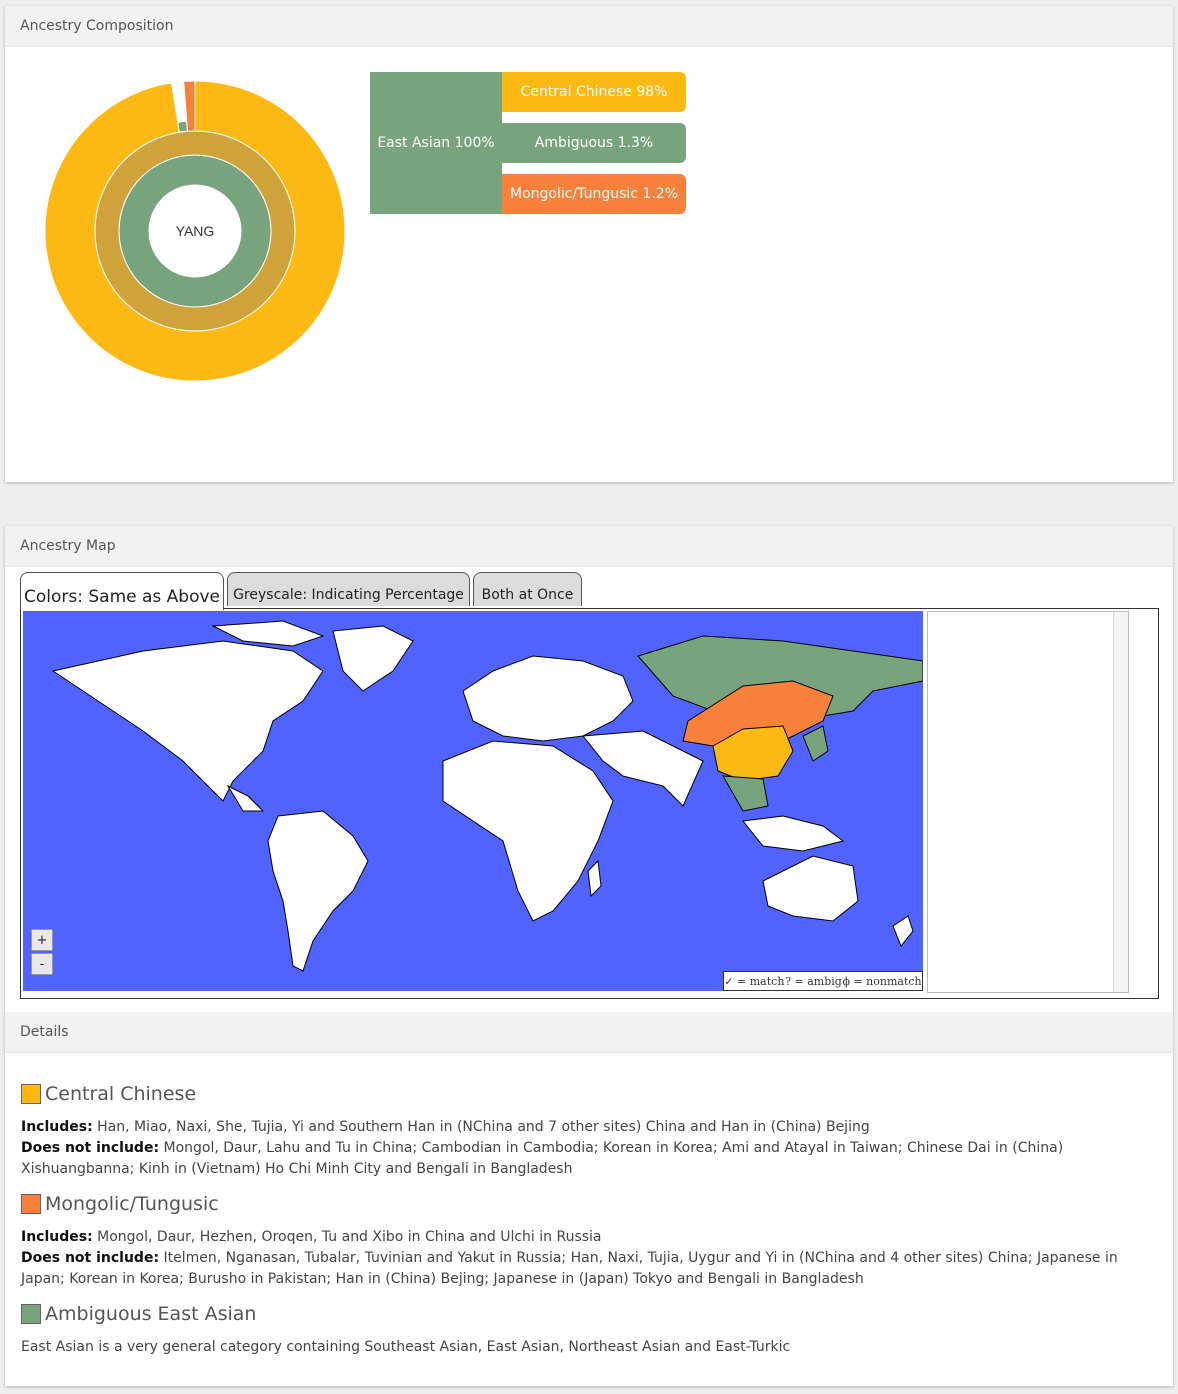  I want to click on bar-ambiguous: Ambiguous 1.3%, so click(594, 143).